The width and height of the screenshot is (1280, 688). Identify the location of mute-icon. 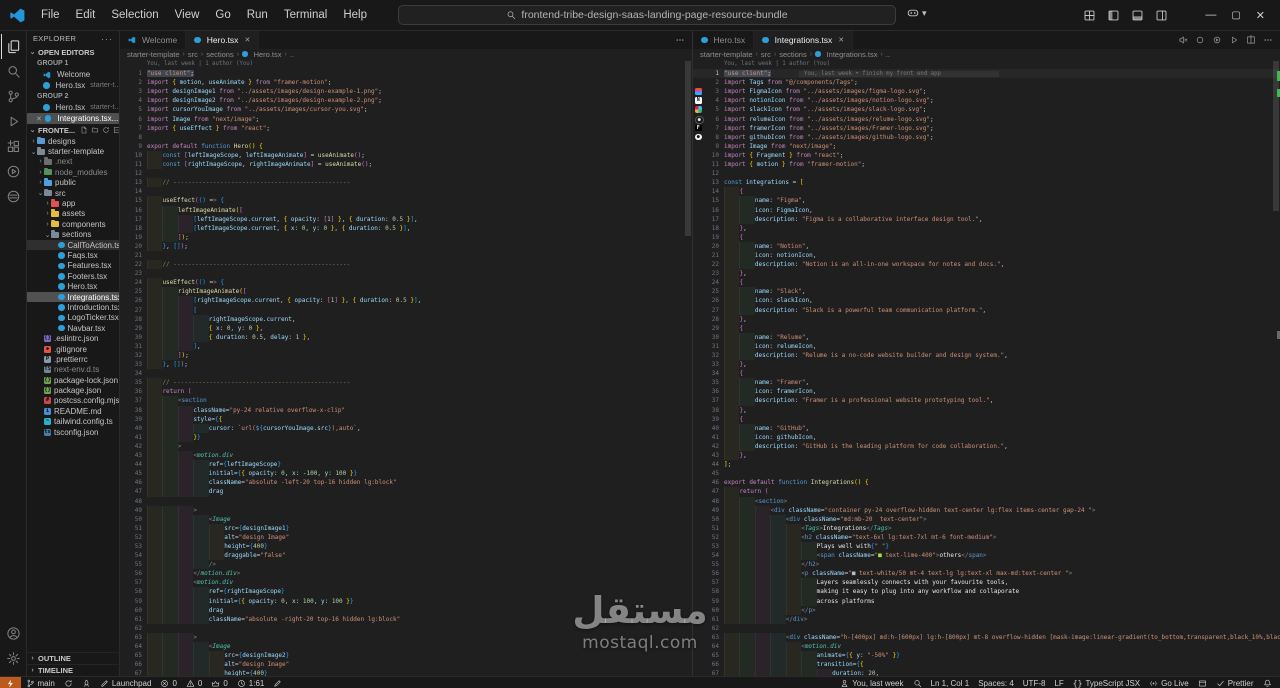
(1183, 40).